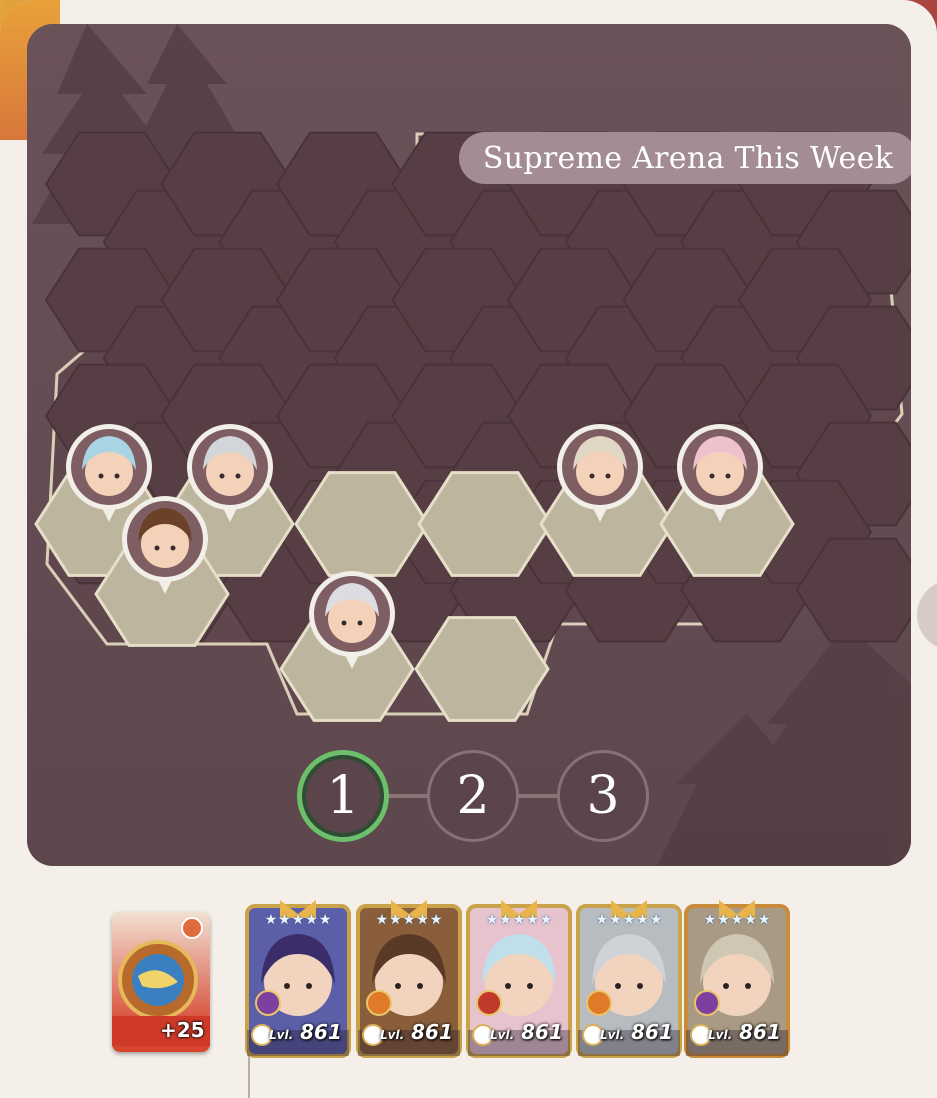 The width and height of the screenshot is (937, 1098). I want to click on hero-pink-hair-icon, so click(720, 473).